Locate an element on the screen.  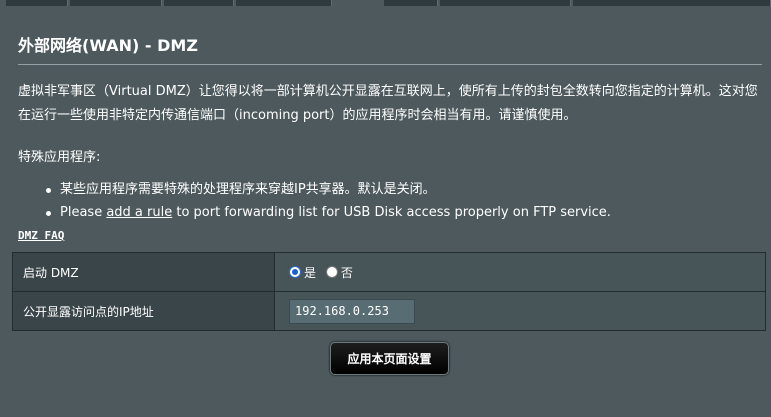
exposed-ip-cell is located at coordinates (520, 311).